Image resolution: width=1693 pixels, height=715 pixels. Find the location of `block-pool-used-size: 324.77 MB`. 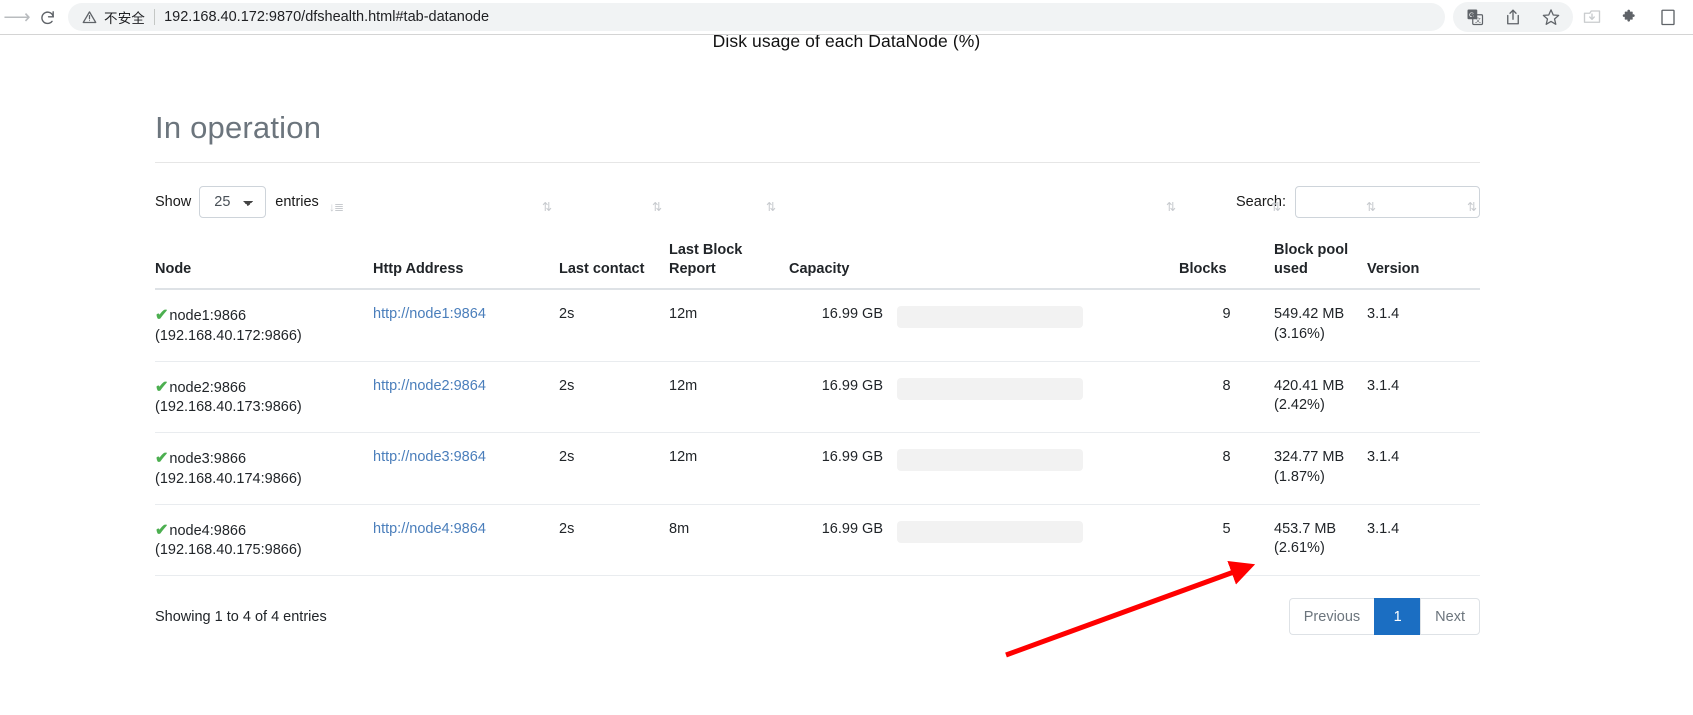

block-pool-used-size: 324.77 MB is located at coordinates (1309, 457).